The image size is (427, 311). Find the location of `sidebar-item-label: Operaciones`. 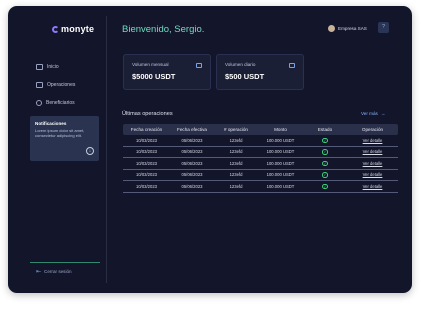

sidebar-item-label: Operaciones is located at coordinates (61, 85).